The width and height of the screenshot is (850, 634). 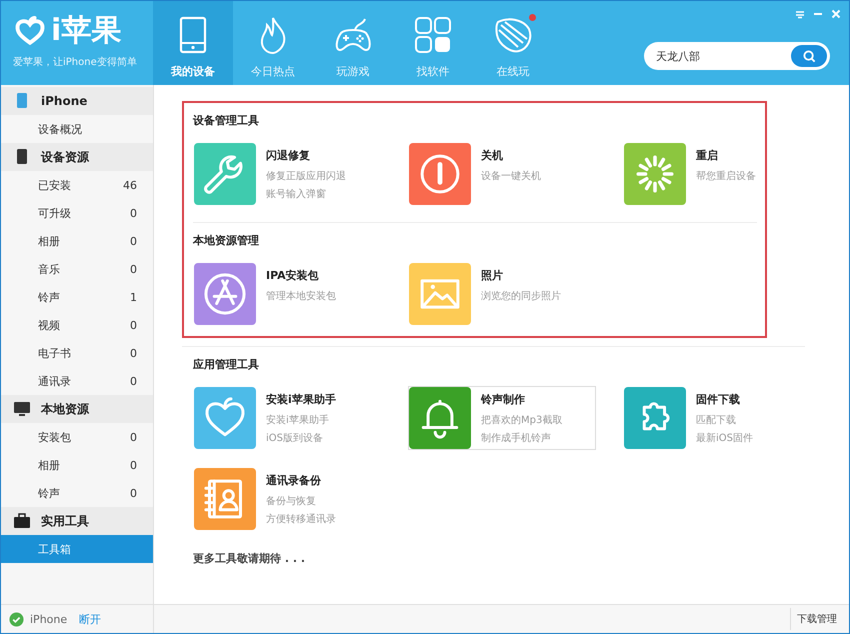 I want to click on sidebar-item: 通讯录 0, so click(x=77, y=381).